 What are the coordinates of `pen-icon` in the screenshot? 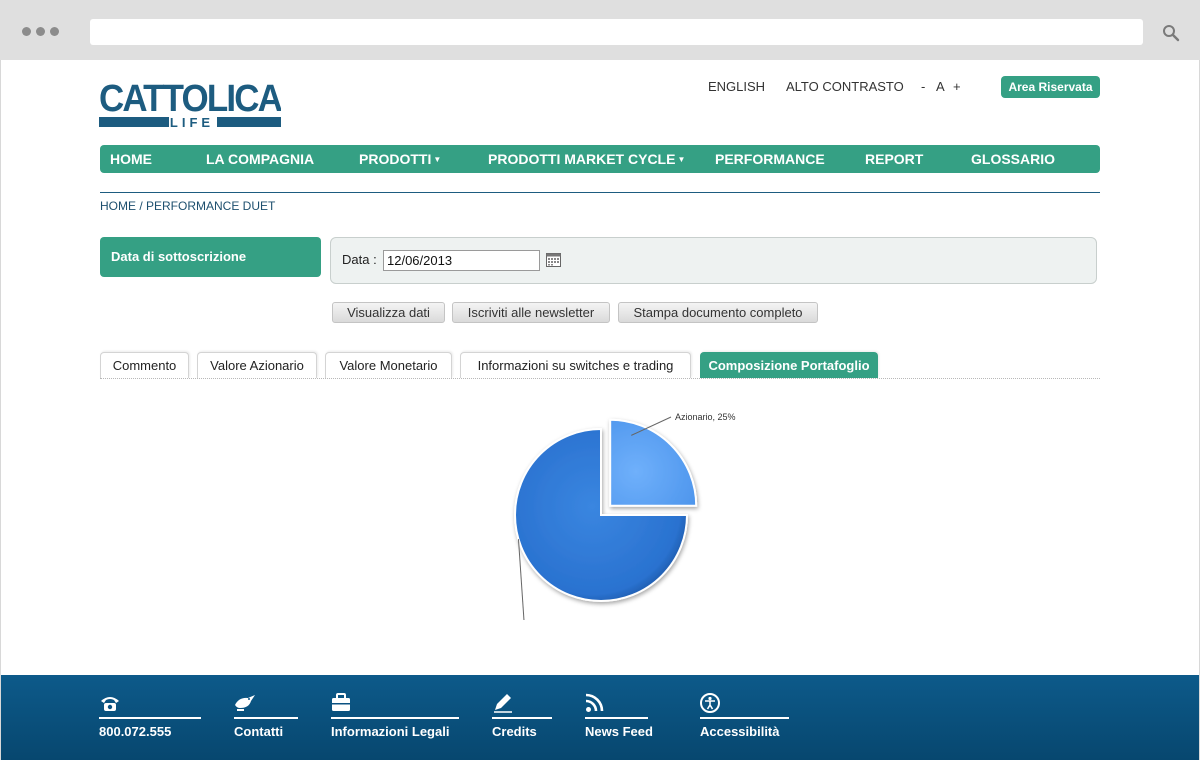 It's located at (503, 703).